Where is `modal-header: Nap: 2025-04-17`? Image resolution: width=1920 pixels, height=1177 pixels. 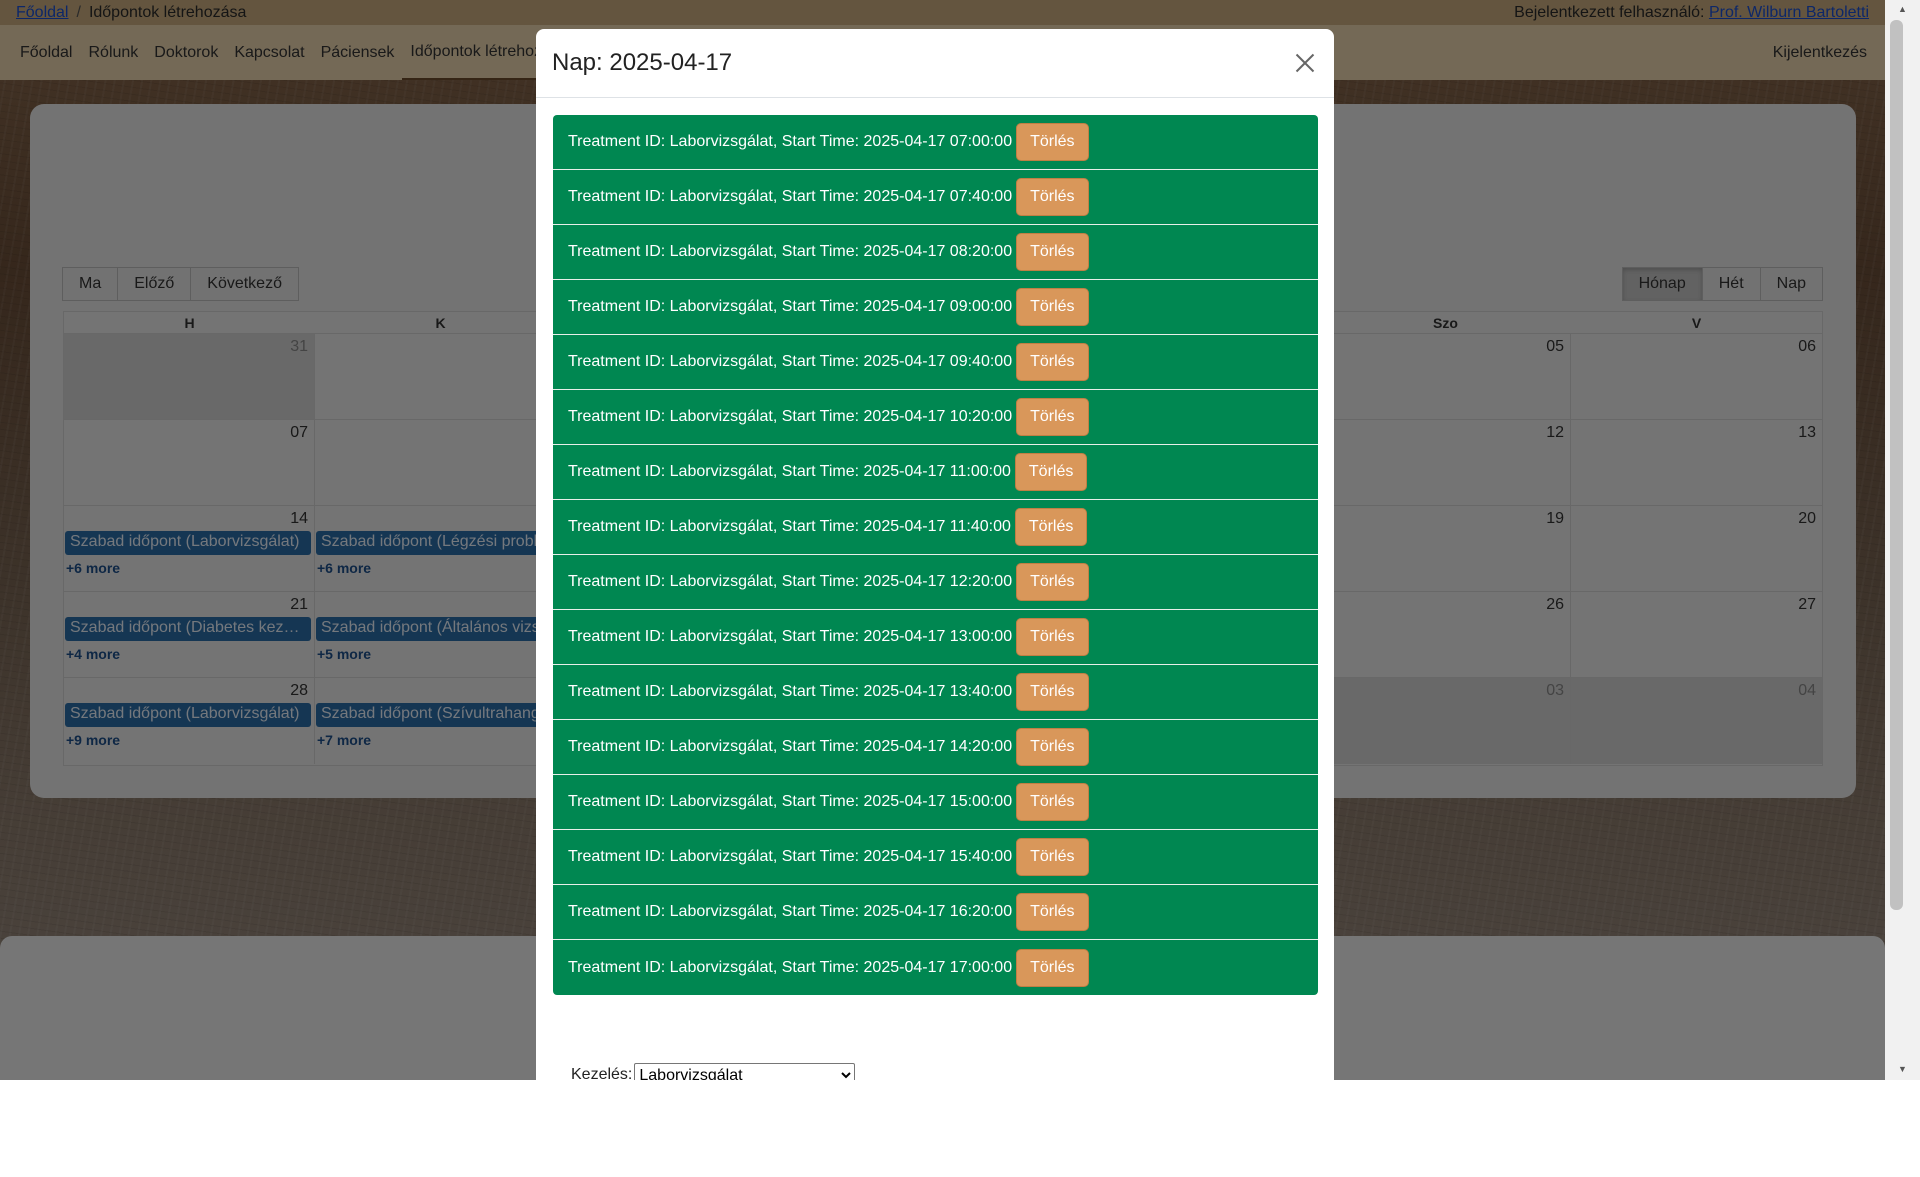
modal-header: Nap: 2025-04-17 is located at coordinates (935, 63).